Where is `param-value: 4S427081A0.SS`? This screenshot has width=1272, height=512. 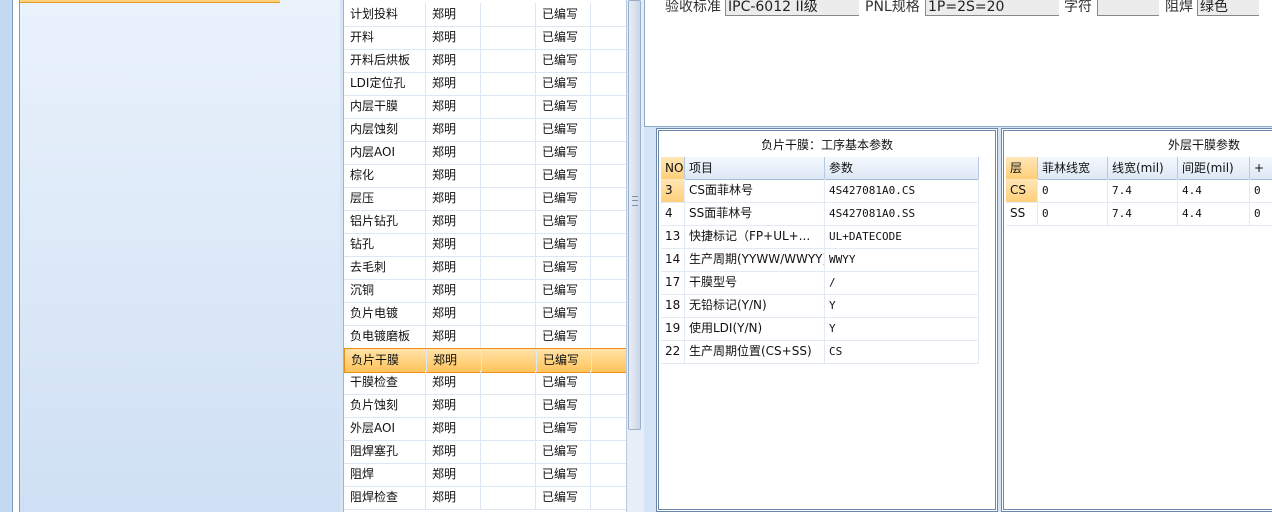
param-value: 4S427081A0.SS is located at coordinates (902, 213).